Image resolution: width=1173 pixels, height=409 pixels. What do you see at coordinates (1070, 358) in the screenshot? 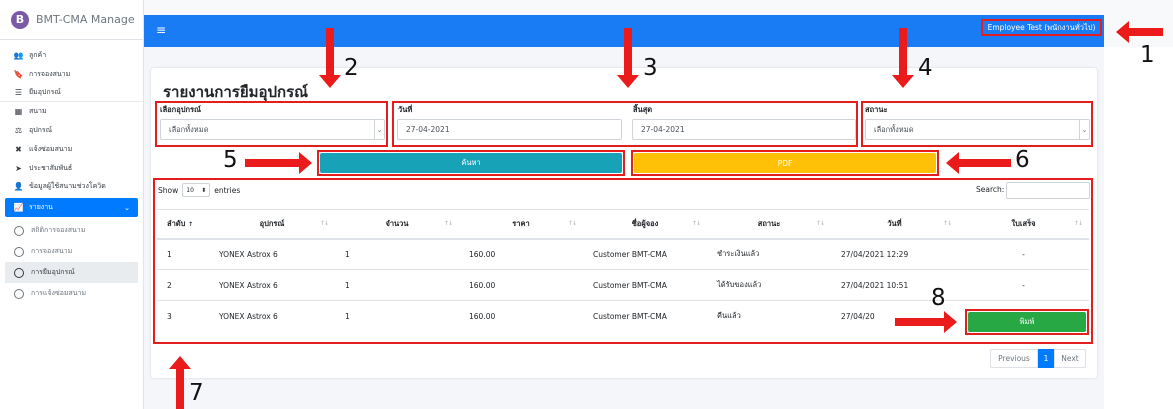
I see `pagination-next: Next` at bounding box center [1070, 358].